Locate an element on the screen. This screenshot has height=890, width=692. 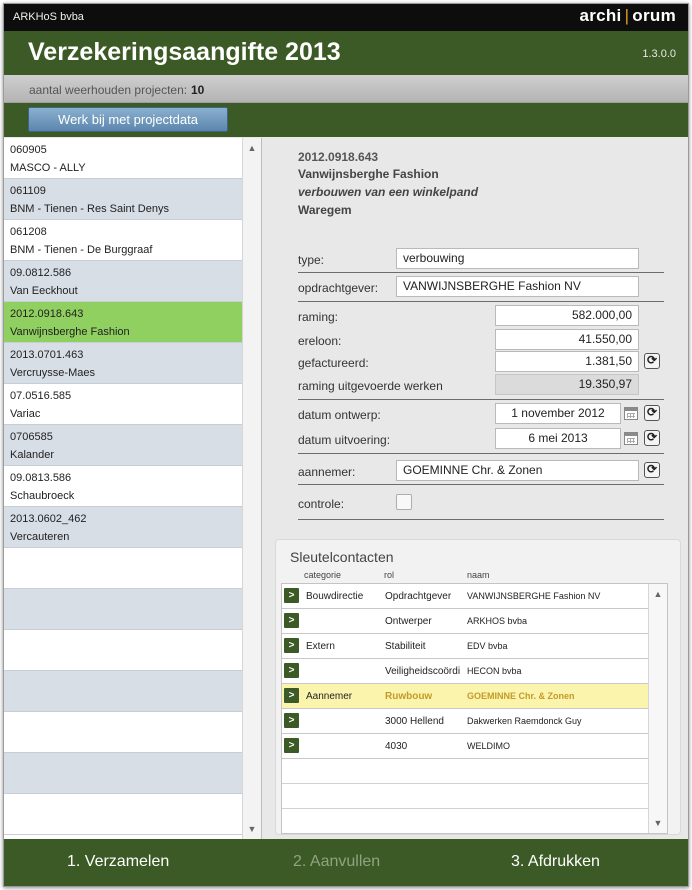
gefactureerd-field: 1.381,50 is located at coordinates (567, 361).